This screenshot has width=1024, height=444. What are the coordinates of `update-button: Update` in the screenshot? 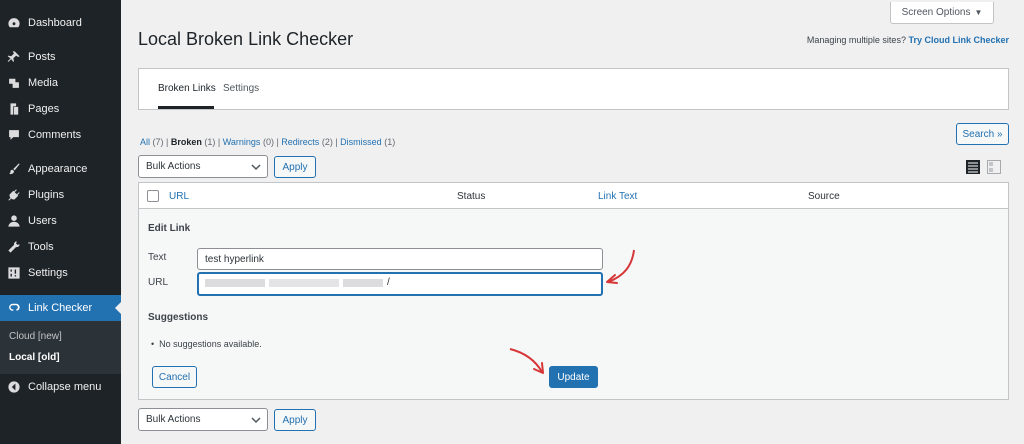 It's located at (573, 377).